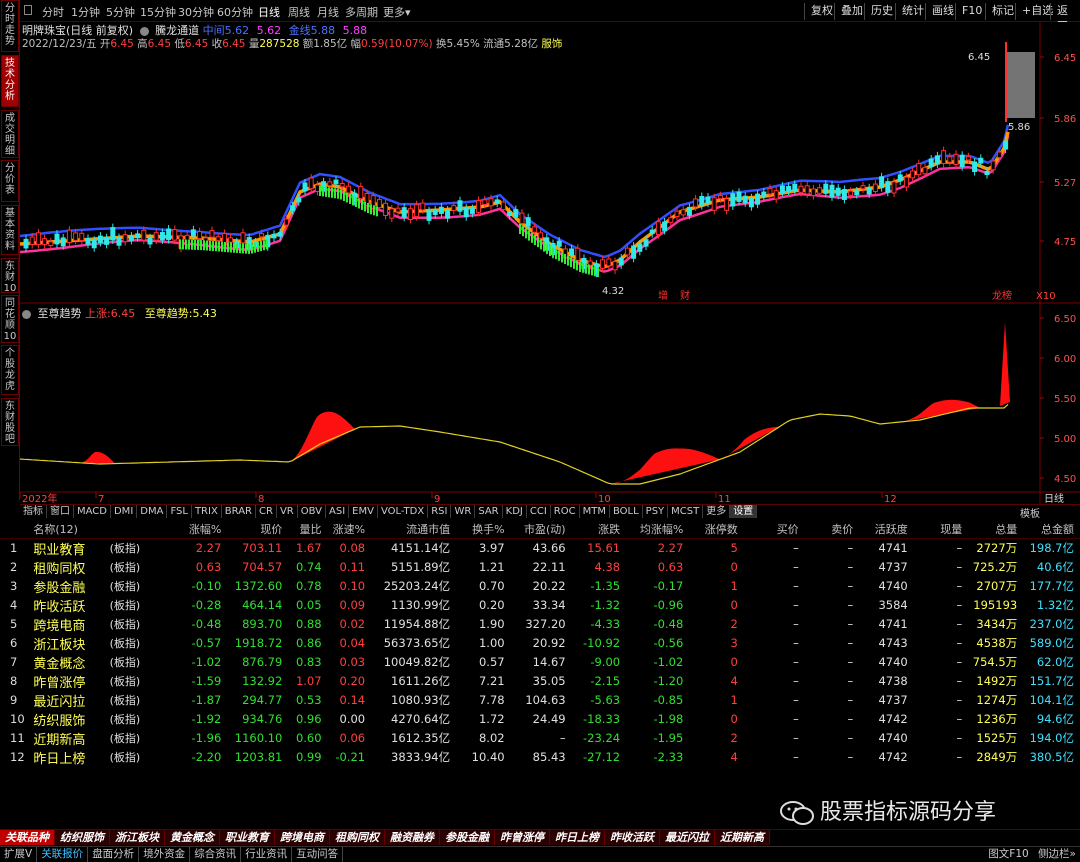  Describe the element at coordinates (120, 12) in the screenshot. I see `tf-5min: 5分钟` at that location.